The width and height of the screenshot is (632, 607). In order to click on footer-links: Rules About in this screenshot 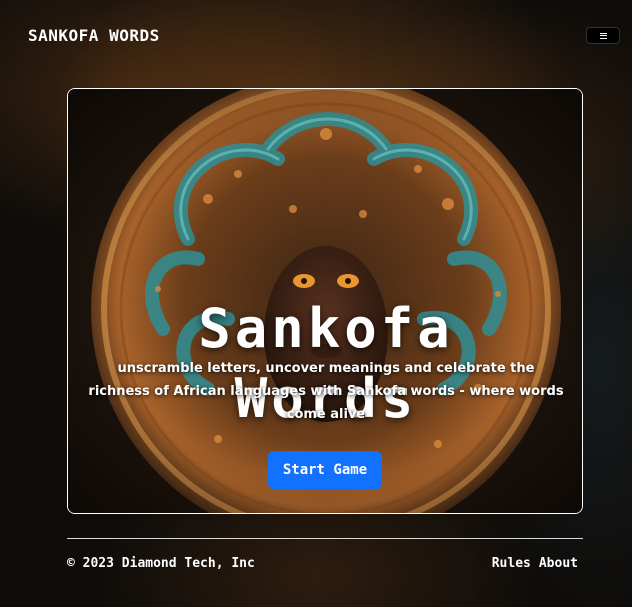, I will do `click(535, 563)`.